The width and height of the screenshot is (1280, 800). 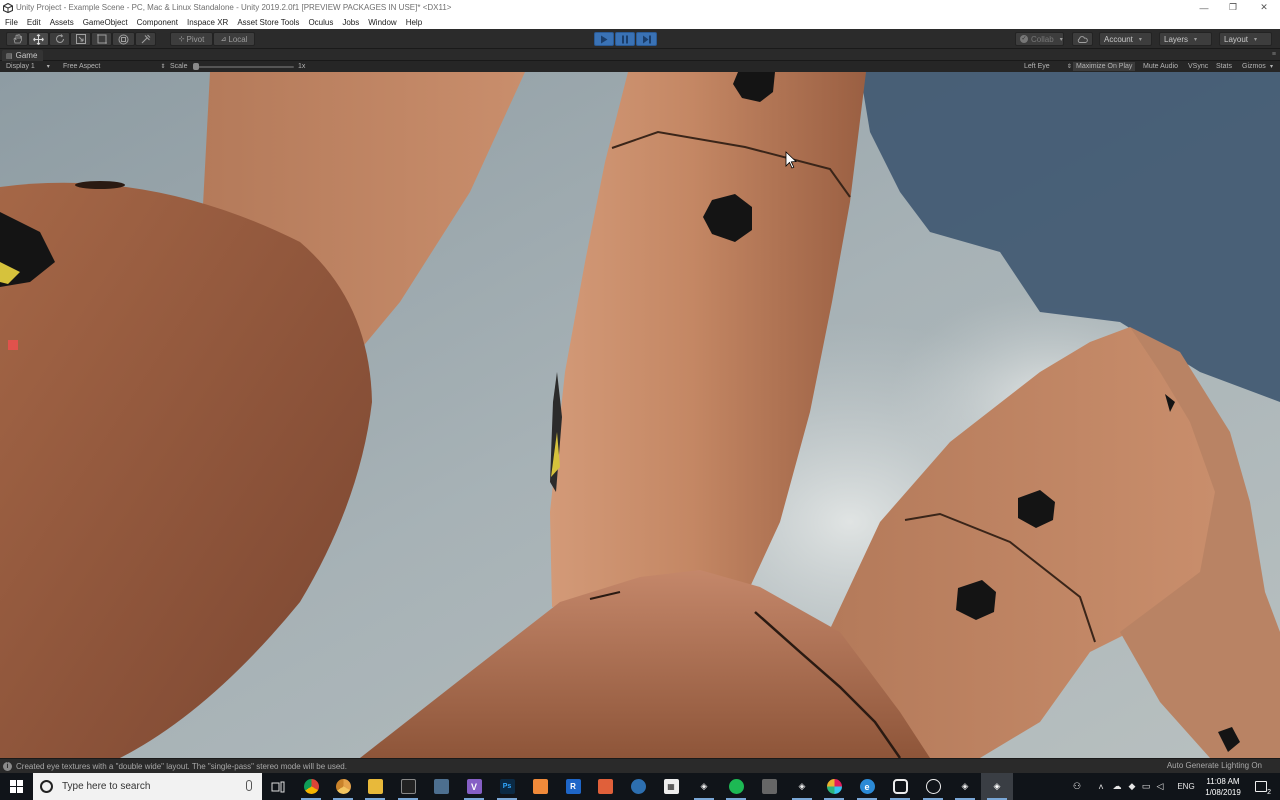 I want to click on taskbar-app: e, so click(x=867, y=786).